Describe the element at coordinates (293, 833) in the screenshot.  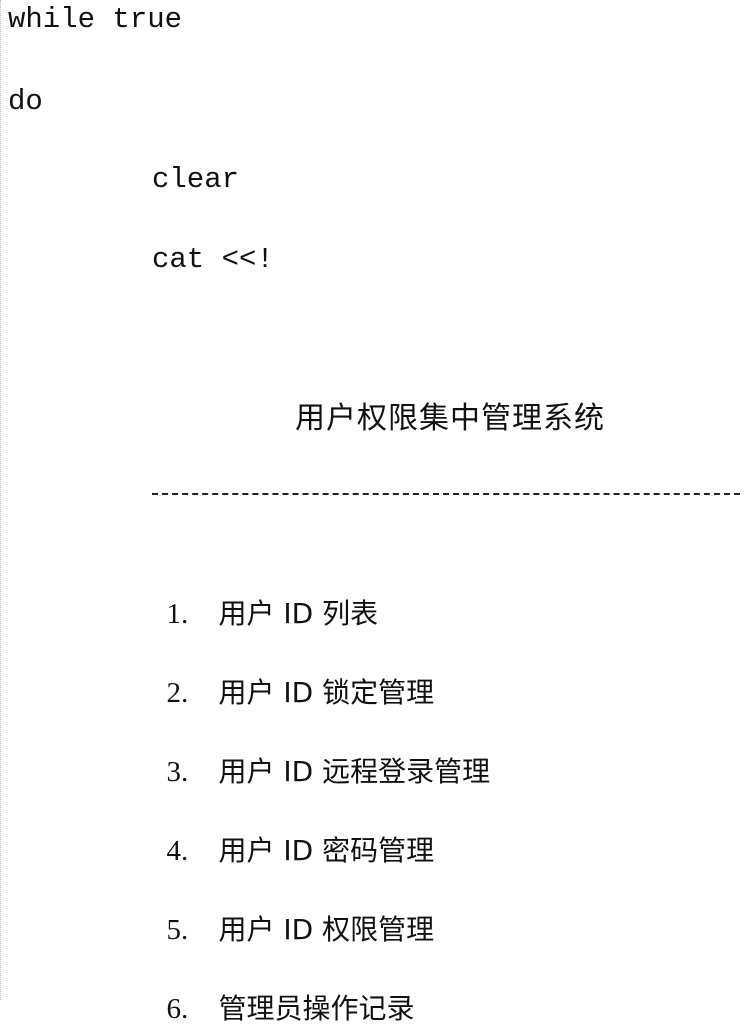
I see `menu-item: 4. 用户 ID 密码管理` at that location.